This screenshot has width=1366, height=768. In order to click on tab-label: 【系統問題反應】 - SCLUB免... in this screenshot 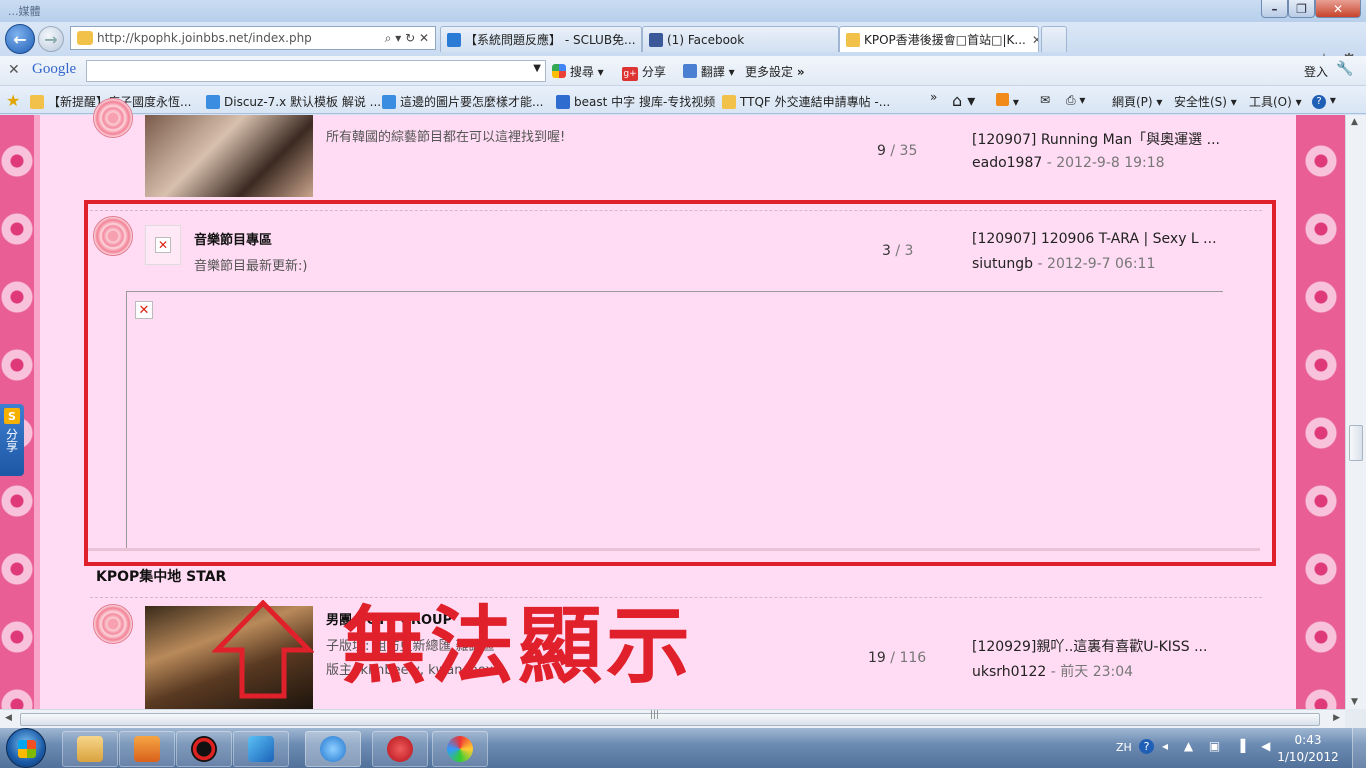, I will do `click(550, 40)`.